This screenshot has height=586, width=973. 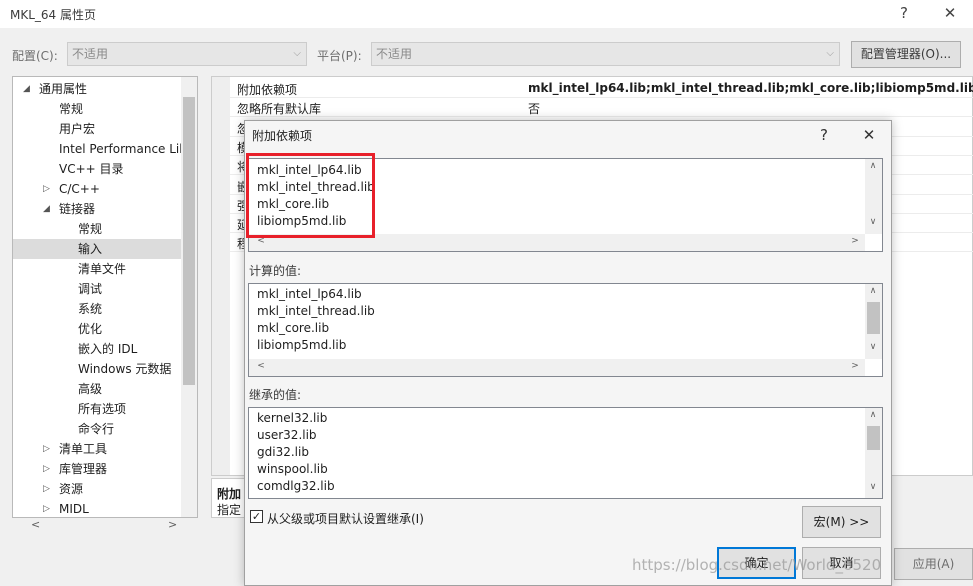 I want to click on inherit-checkbox: ✓, so click(x=256, y=516).